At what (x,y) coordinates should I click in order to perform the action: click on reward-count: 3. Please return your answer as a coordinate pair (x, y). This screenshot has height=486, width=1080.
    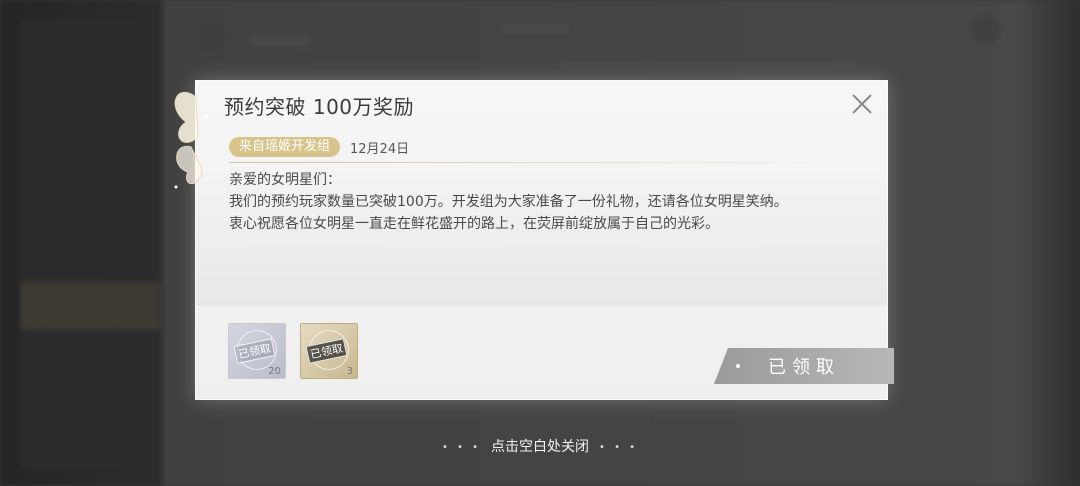
    Looking at the image, I should click on (349, 371).